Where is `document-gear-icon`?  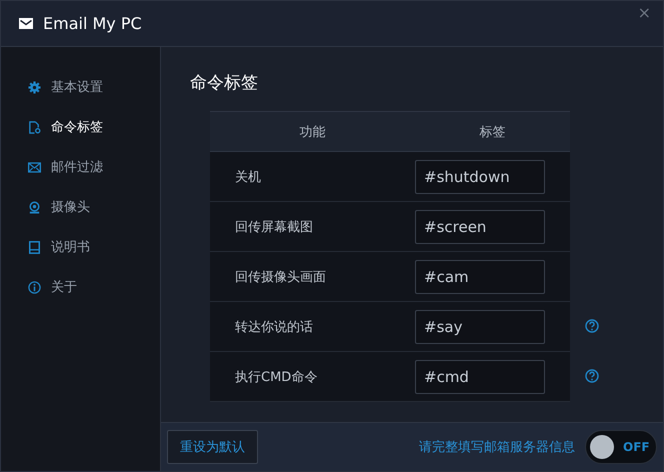 document-gear-icon is located at coordinates (34, 127).